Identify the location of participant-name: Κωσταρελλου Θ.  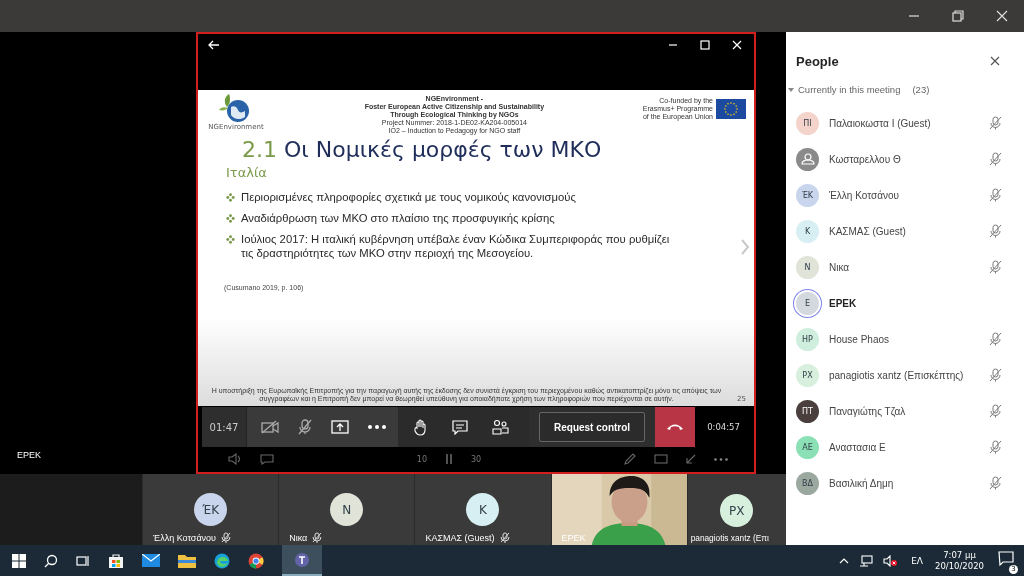
(865, 159).